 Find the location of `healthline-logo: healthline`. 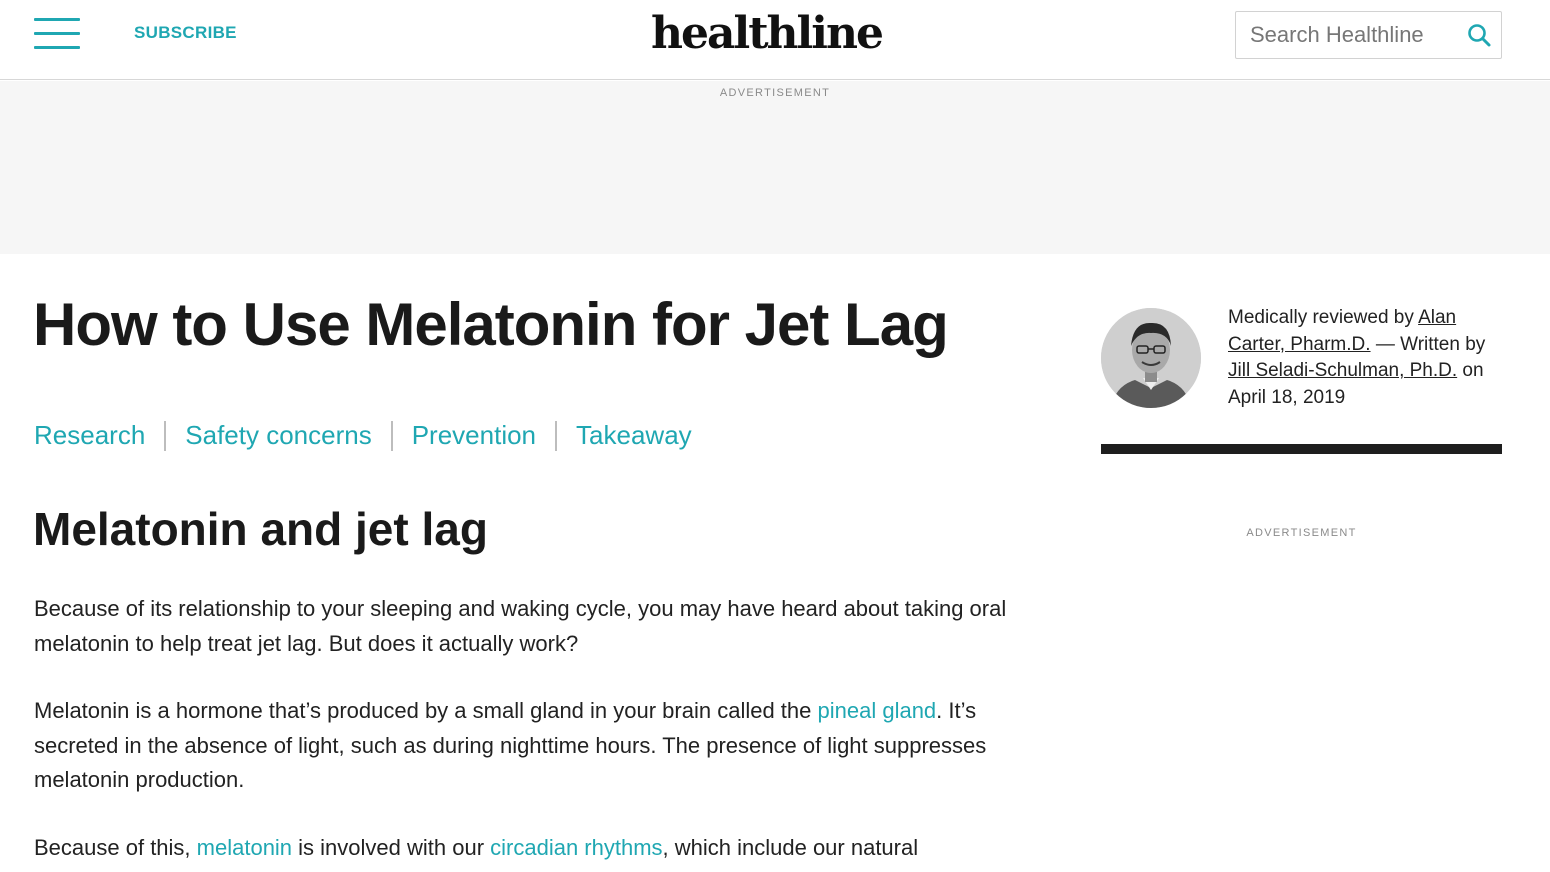

healthline-logo: healthline is located at coordinates (767, 33).